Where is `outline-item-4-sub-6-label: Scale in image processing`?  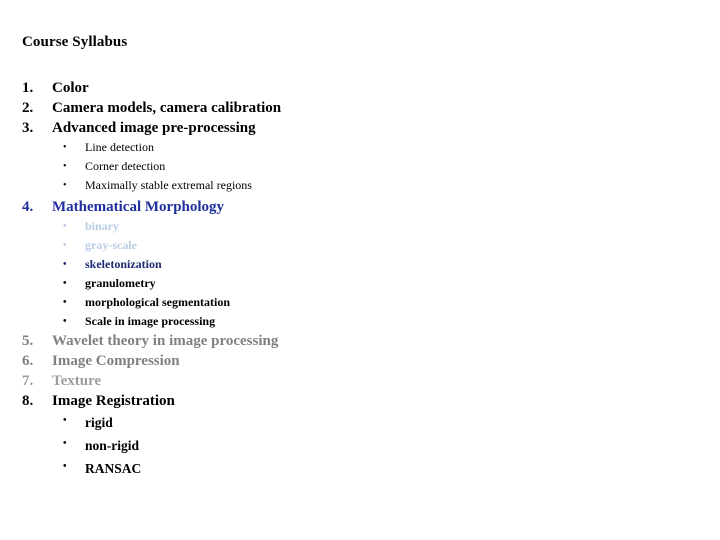 outline-item-4-sub-6-label: Scale in image processing is located at coordinates (150, 321).